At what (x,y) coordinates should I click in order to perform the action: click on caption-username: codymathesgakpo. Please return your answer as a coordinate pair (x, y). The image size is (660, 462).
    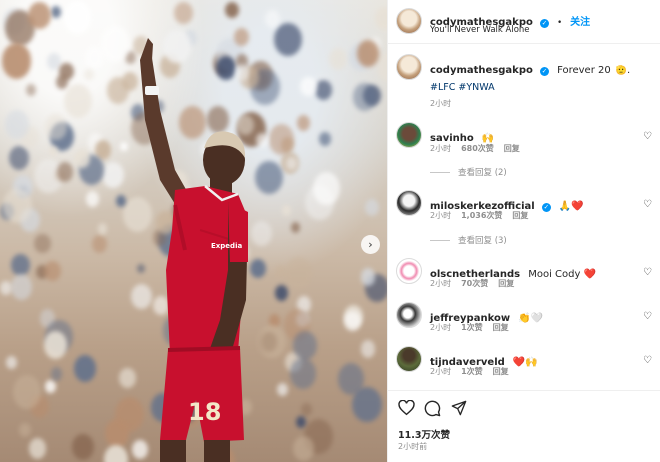
    Looking at the image, I should click on (481, 70).